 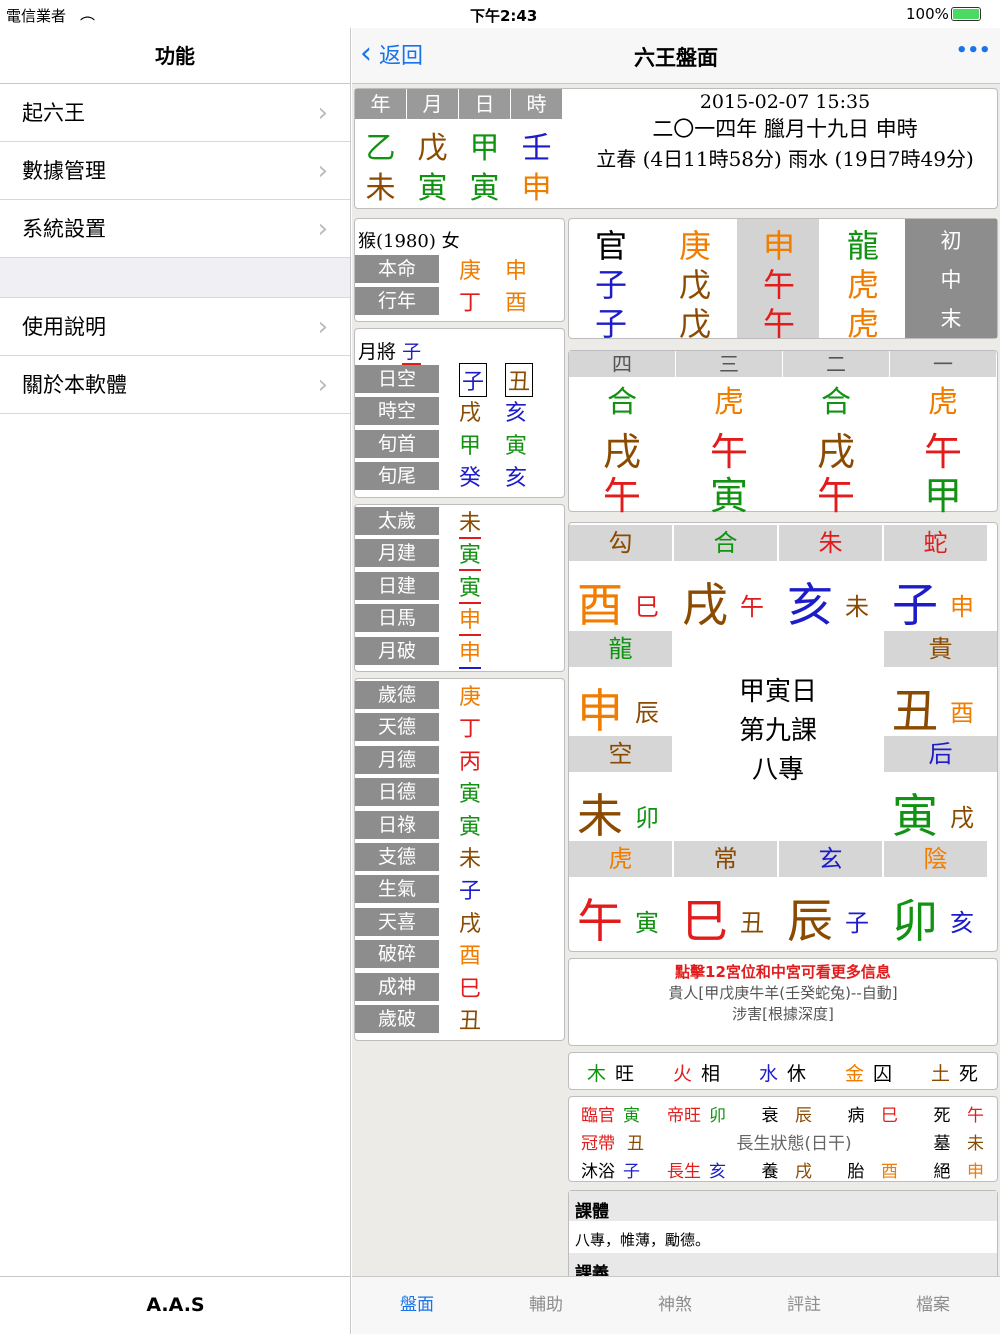 What do you see at coordinates (600, 918) in the screenshot?
I see `palace-branch: 午` at bounding box center [600, 918].